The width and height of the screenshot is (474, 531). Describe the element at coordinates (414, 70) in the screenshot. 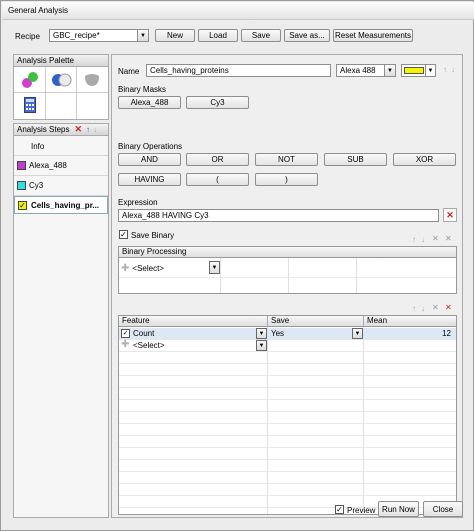

I see `color-swatch` at that location.